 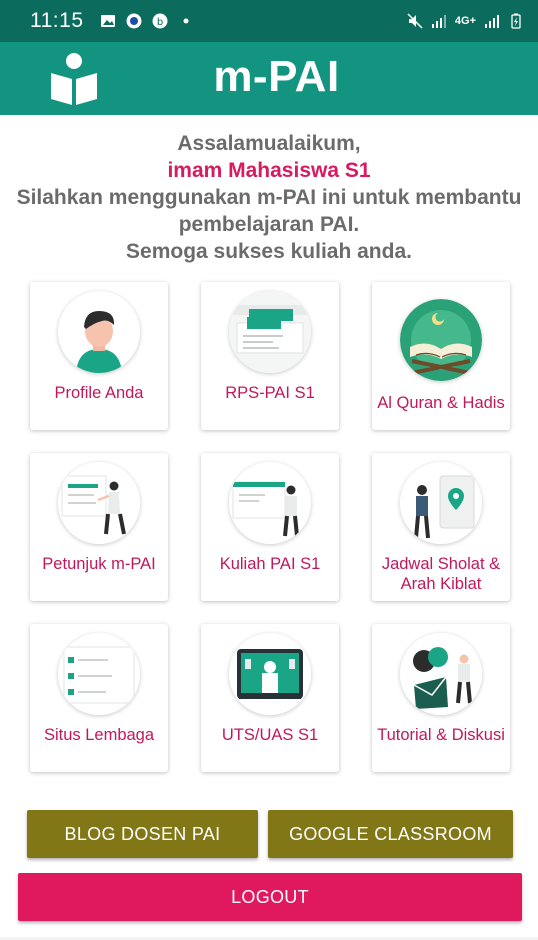 I want to click on blog-dosen-button: BLOG DOSEN PAI, so click(x=142, y=834).